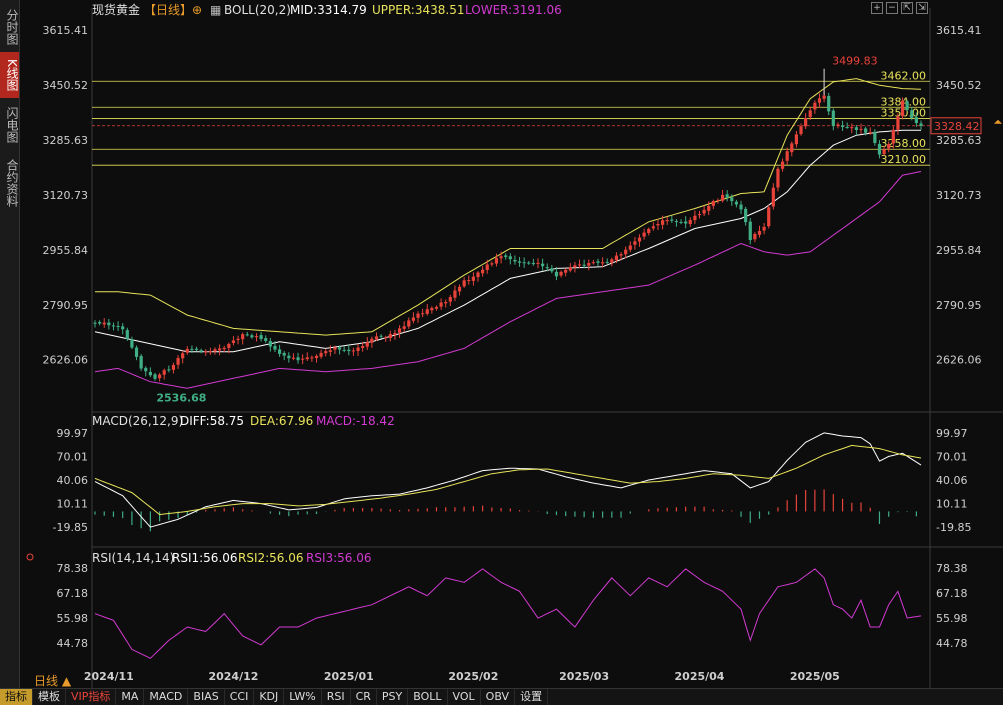 This screenshot has width=1003, height=705. I want to click on rsi-tick-right: 67.18, so click(952, 593).